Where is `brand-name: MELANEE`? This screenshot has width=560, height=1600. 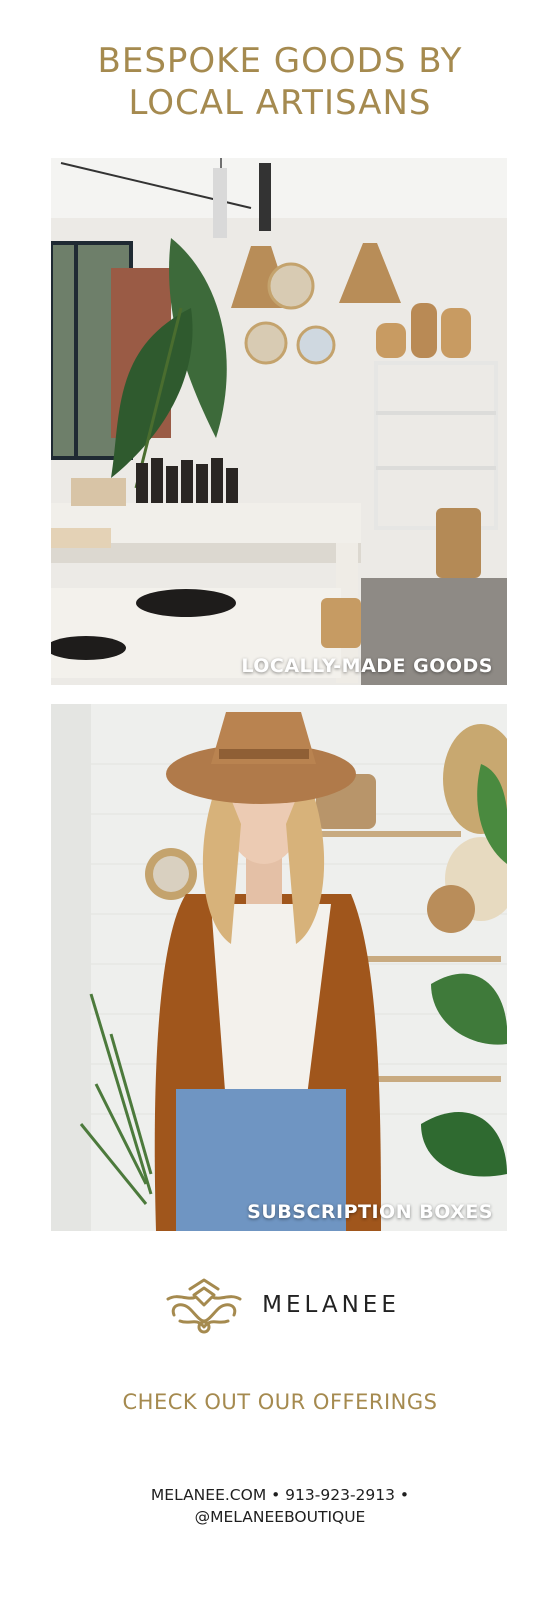 brand-name: MELANEE is located at coordinates (331, 1305).